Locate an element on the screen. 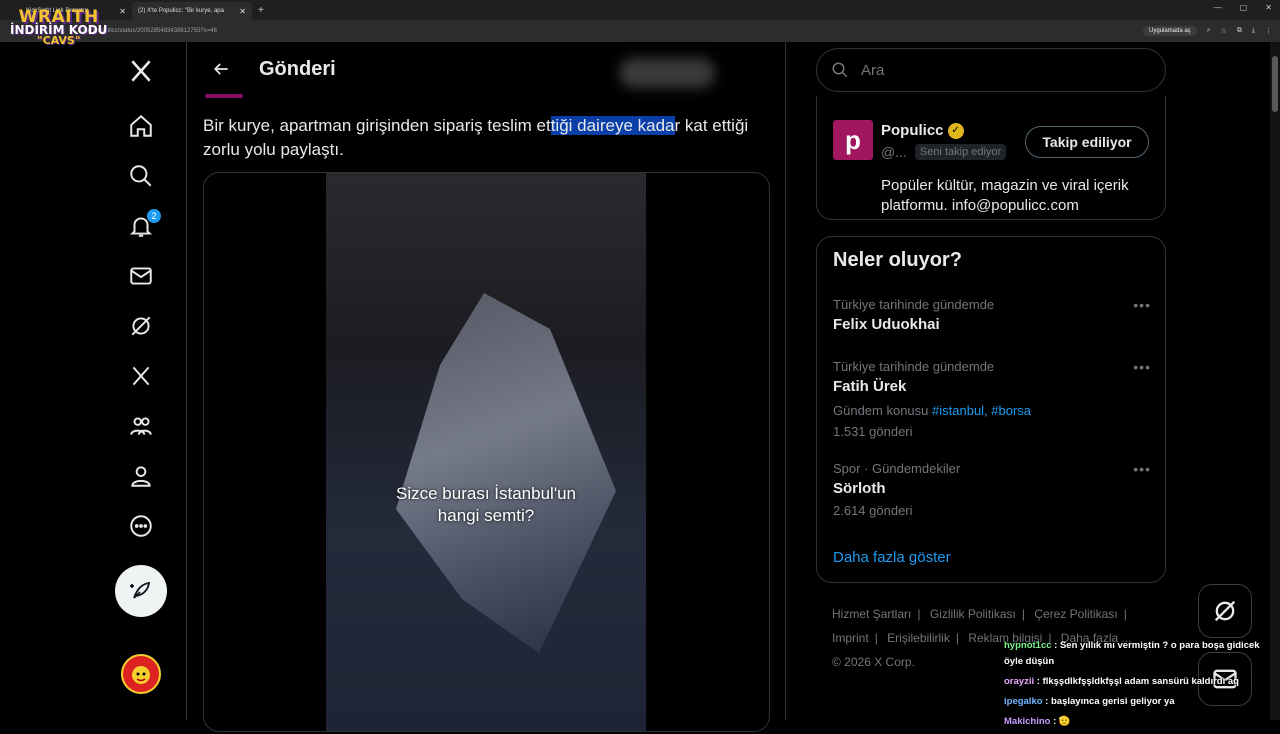  chat-username: orayzii is located at coordinates (1019, 681).